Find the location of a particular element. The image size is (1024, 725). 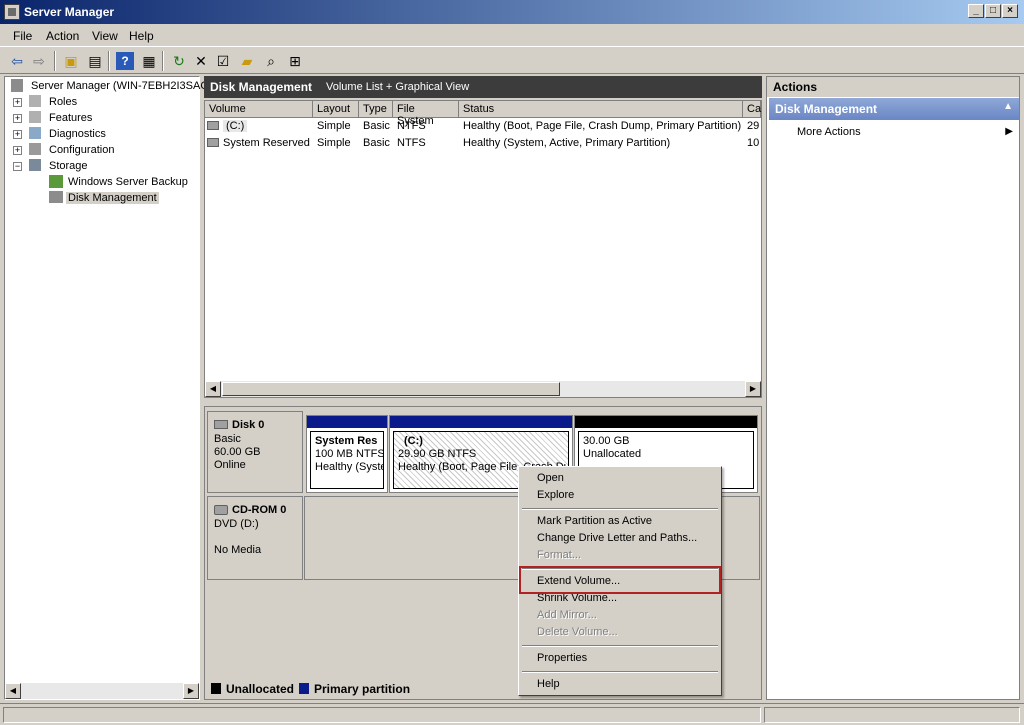

tree-horizontal-scrollbar: ◀ ▶ is located at coordinates (102, 691).